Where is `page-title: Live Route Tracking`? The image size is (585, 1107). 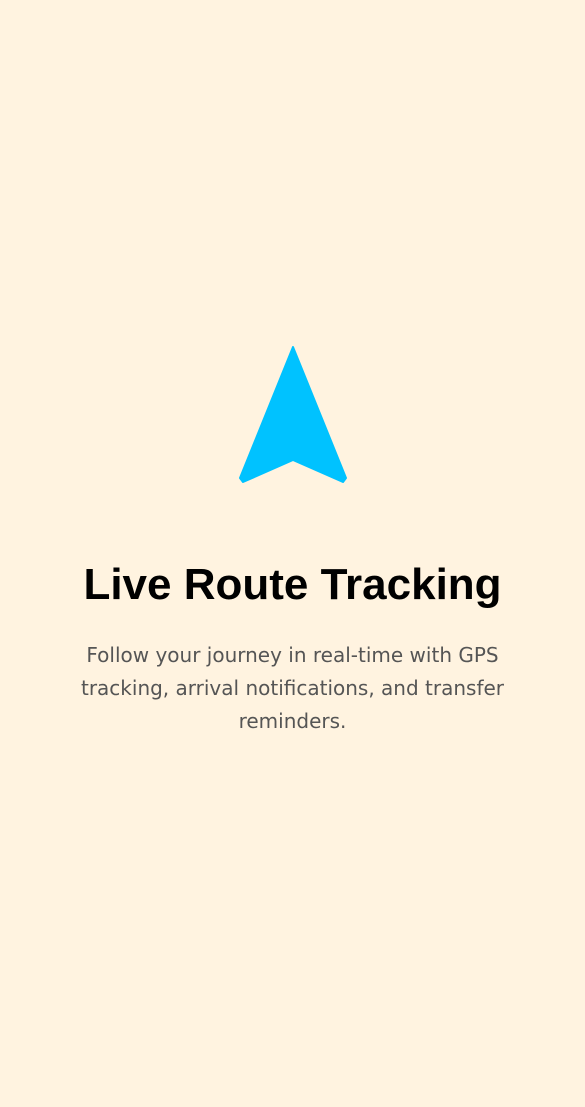 page-title: Live Route Tracking is located at coordinates (292, 584).